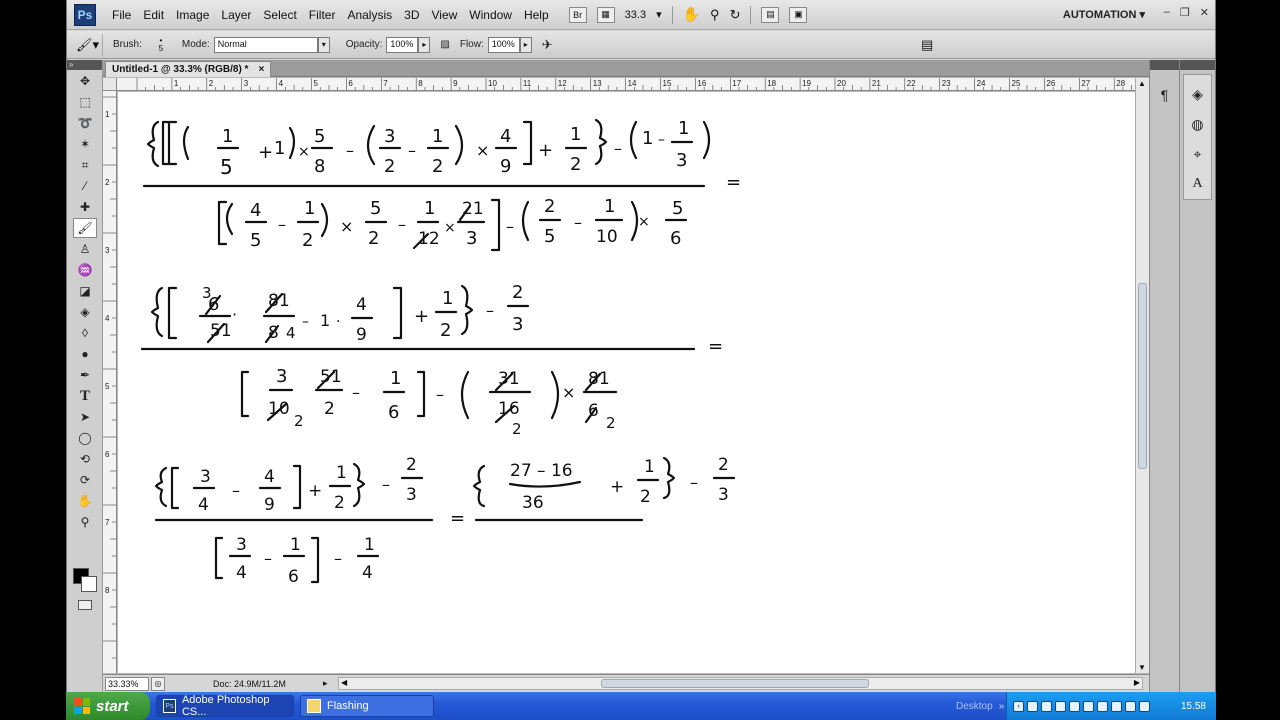  Describe the element at coordinates (1167, 12) in the screenshot. I see `minimize-button: –` at that location.